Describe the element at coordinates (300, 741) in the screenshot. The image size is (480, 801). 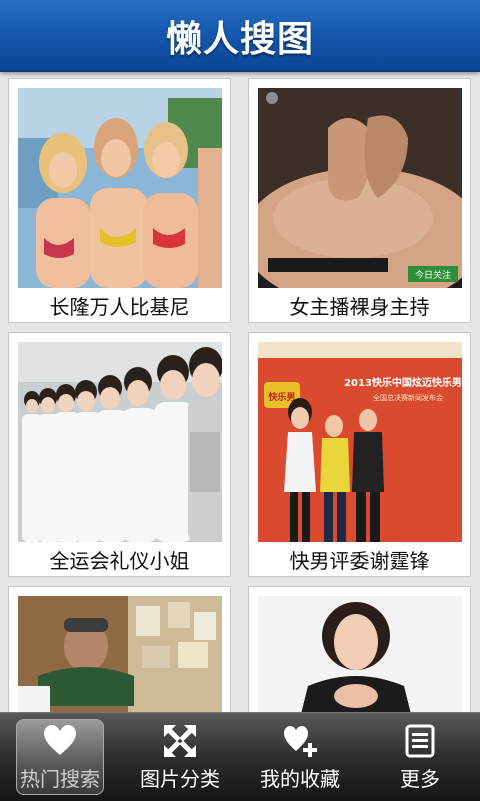
I see `heart-plus-icon` at that location.